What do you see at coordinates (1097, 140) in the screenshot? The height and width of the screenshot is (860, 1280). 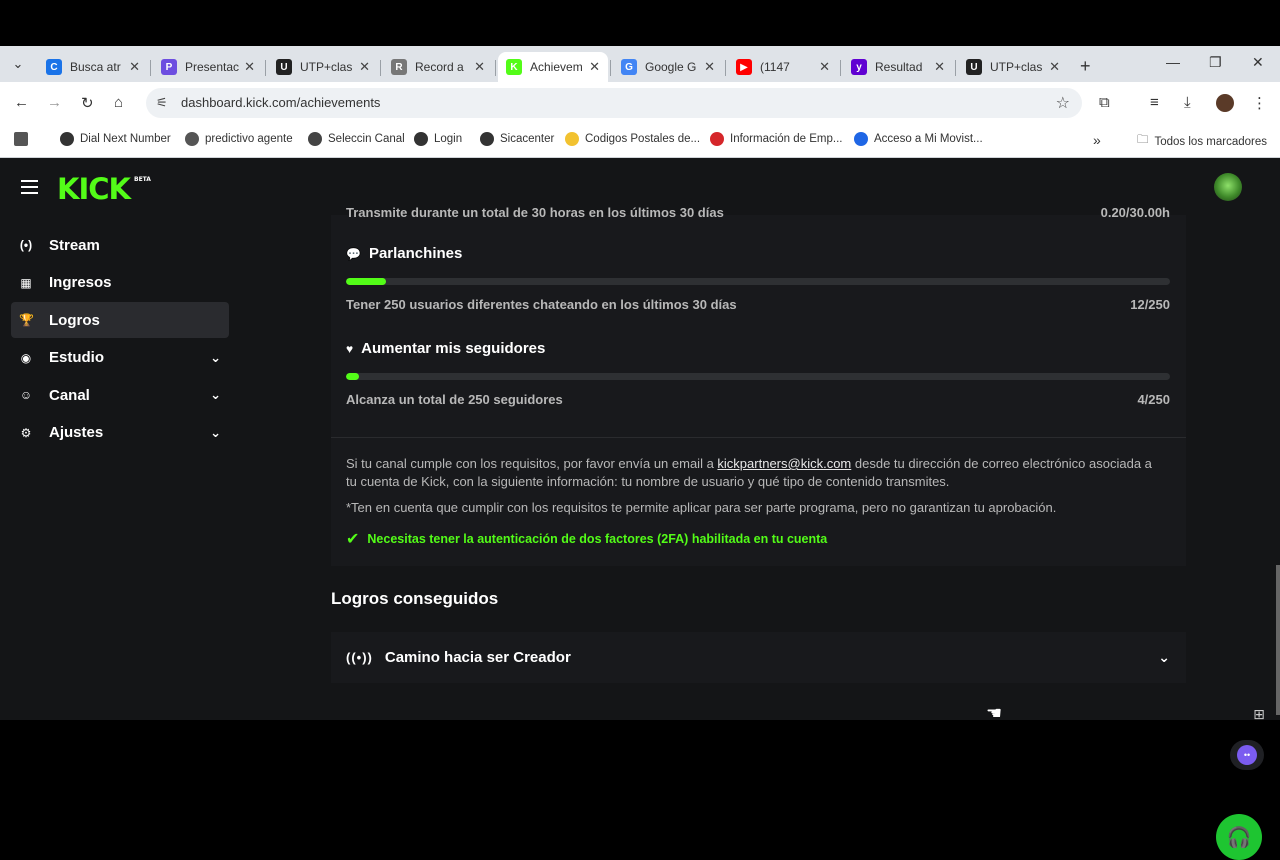 I see `more-bookmarks-icon: »` at bounding box center [1097, 140].